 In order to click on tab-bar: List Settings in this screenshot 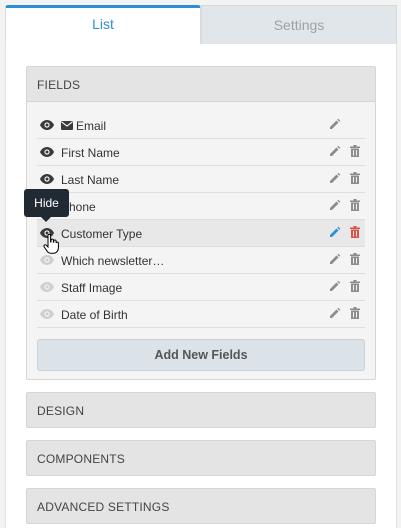, I will do `click(201, 25)`.